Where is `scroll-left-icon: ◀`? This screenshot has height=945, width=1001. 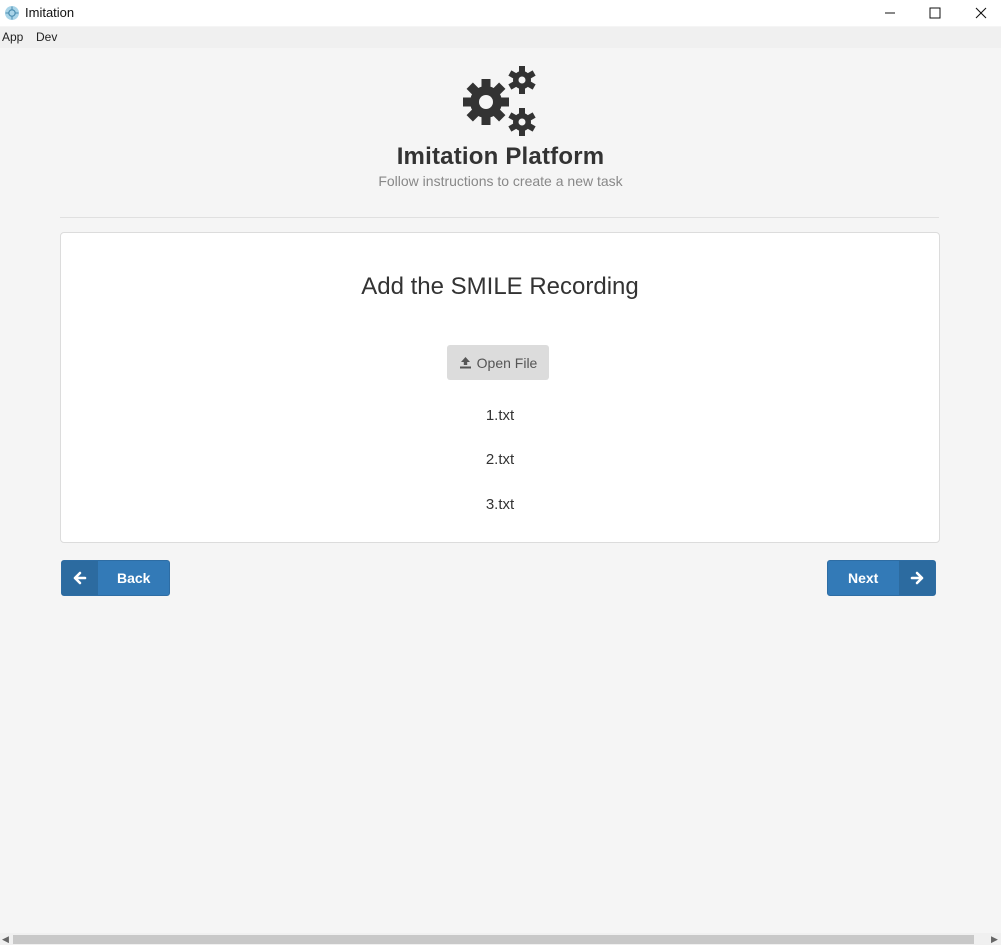
scroll-left-icon: ◀ is located at coordinates (5, 939).